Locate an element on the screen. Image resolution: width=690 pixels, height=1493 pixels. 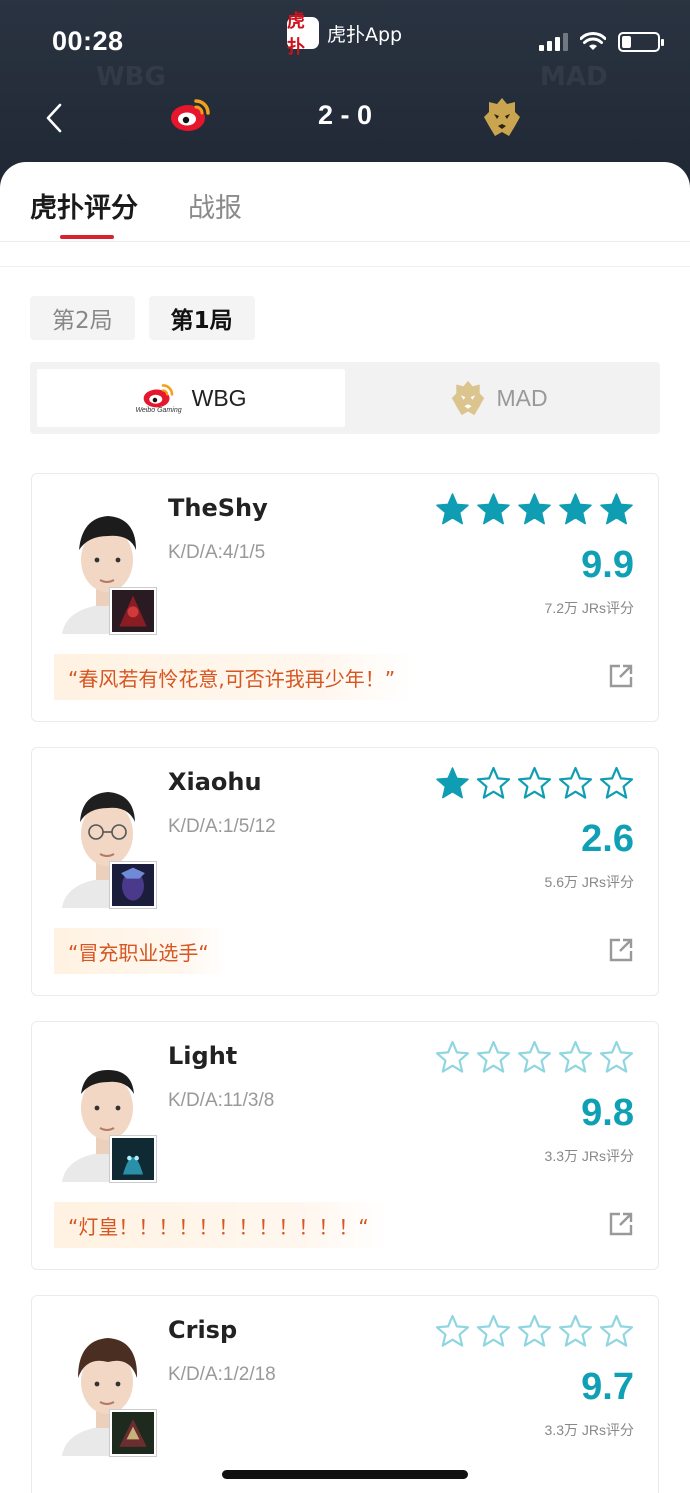
player-rating: 9.9 is located at coordinates (607, 565).